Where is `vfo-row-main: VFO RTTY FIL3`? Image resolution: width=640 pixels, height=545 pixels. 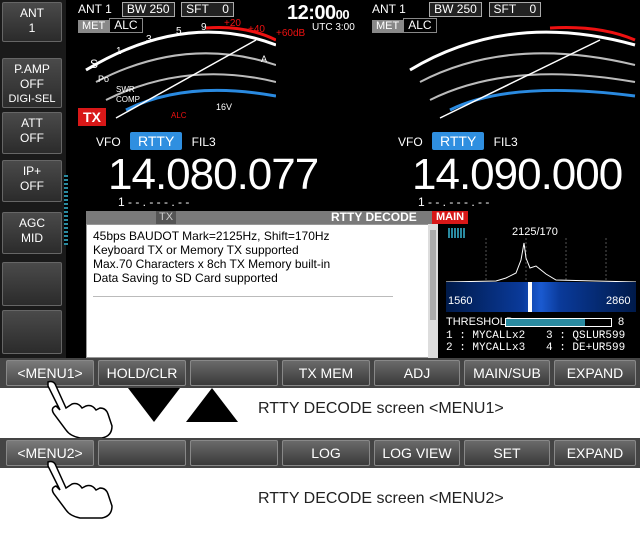 vfo-row-main: VFO RTTY FIL3 is located at coordinates (156, 141).